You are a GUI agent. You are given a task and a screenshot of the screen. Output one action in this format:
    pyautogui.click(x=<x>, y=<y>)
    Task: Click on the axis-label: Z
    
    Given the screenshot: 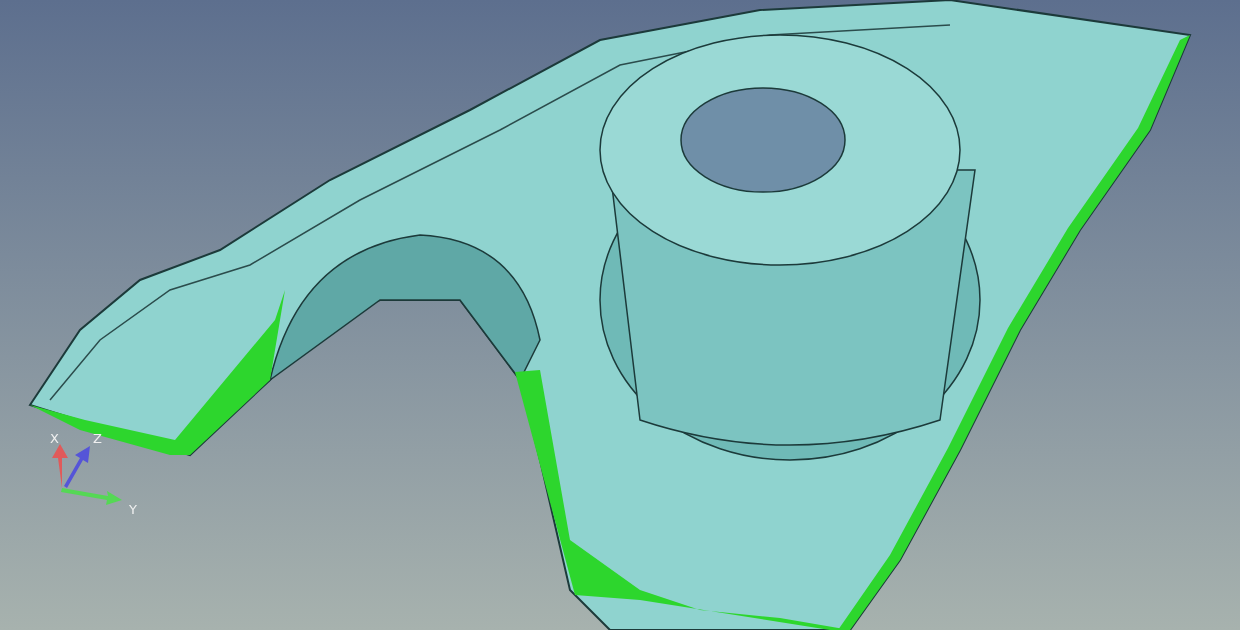 What is the action you would take?
    pyautogui.click(x=97, y=438)
    